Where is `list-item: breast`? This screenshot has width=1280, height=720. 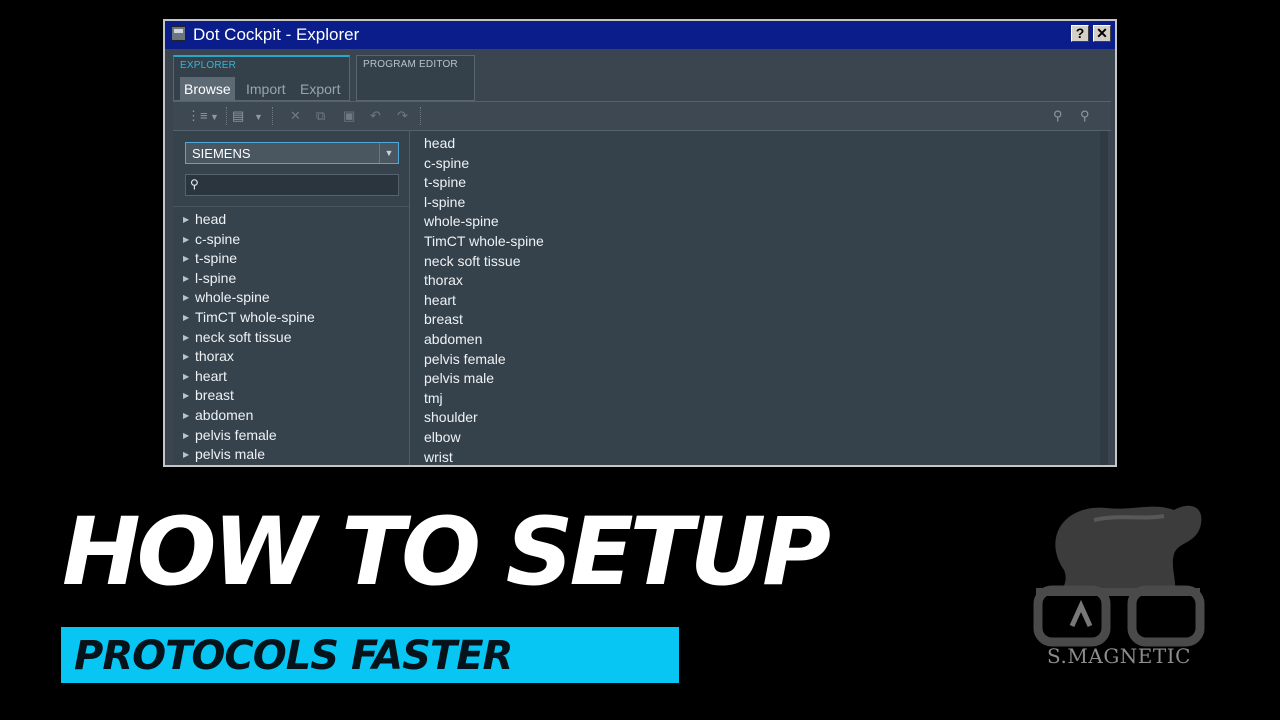
list-item: breast is located at coordinates (484, 320).